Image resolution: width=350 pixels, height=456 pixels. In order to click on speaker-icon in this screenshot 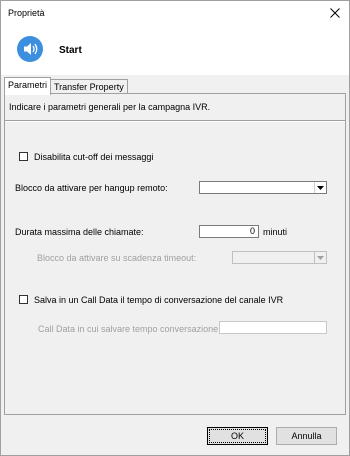, I will do `click(30, 49)`.